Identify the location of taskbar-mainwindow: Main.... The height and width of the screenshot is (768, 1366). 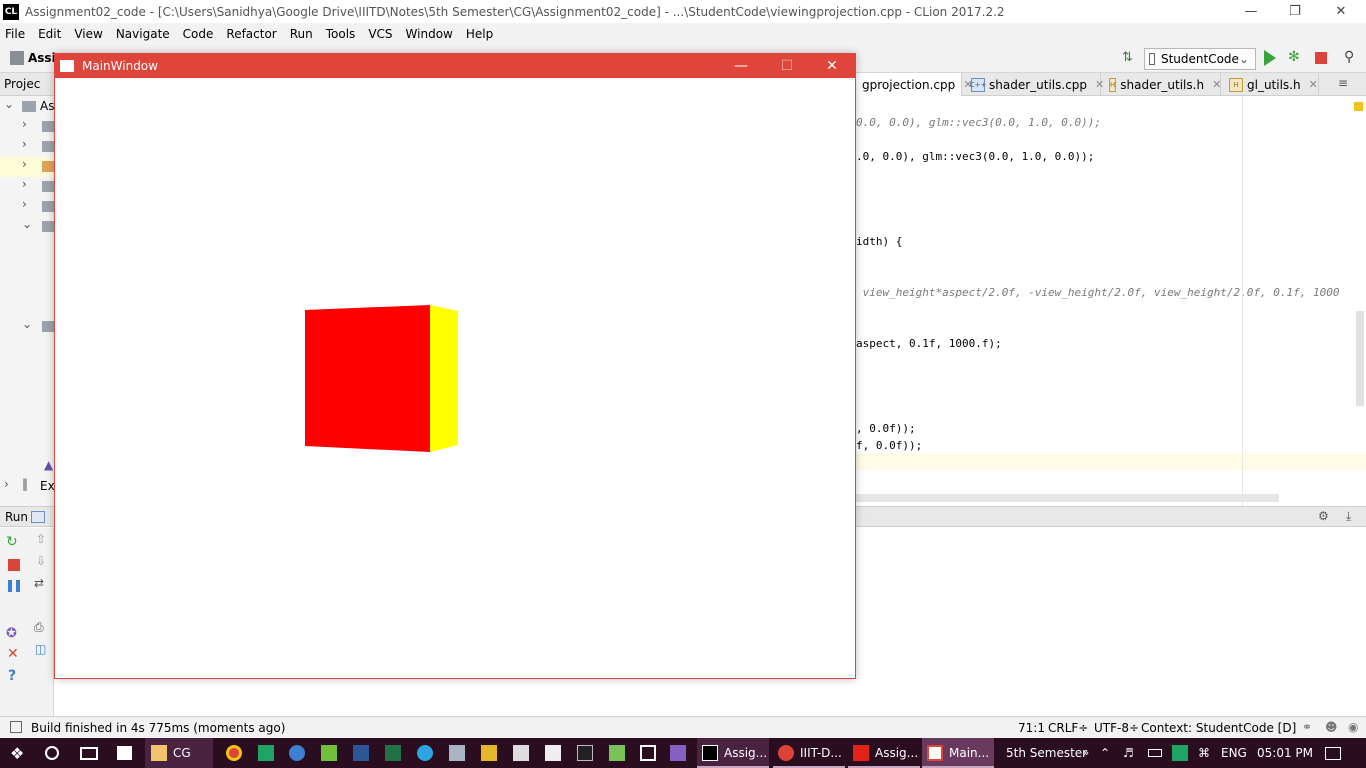
(958, 753).